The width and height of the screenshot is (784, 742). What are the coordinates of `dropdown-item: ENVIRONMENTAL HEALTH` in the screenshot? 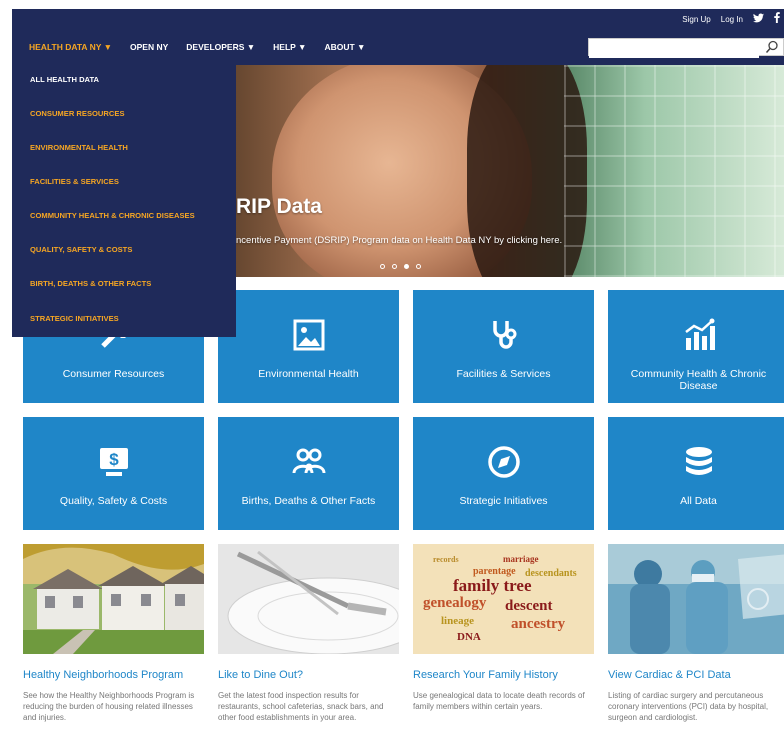 It's located at (79, 147).